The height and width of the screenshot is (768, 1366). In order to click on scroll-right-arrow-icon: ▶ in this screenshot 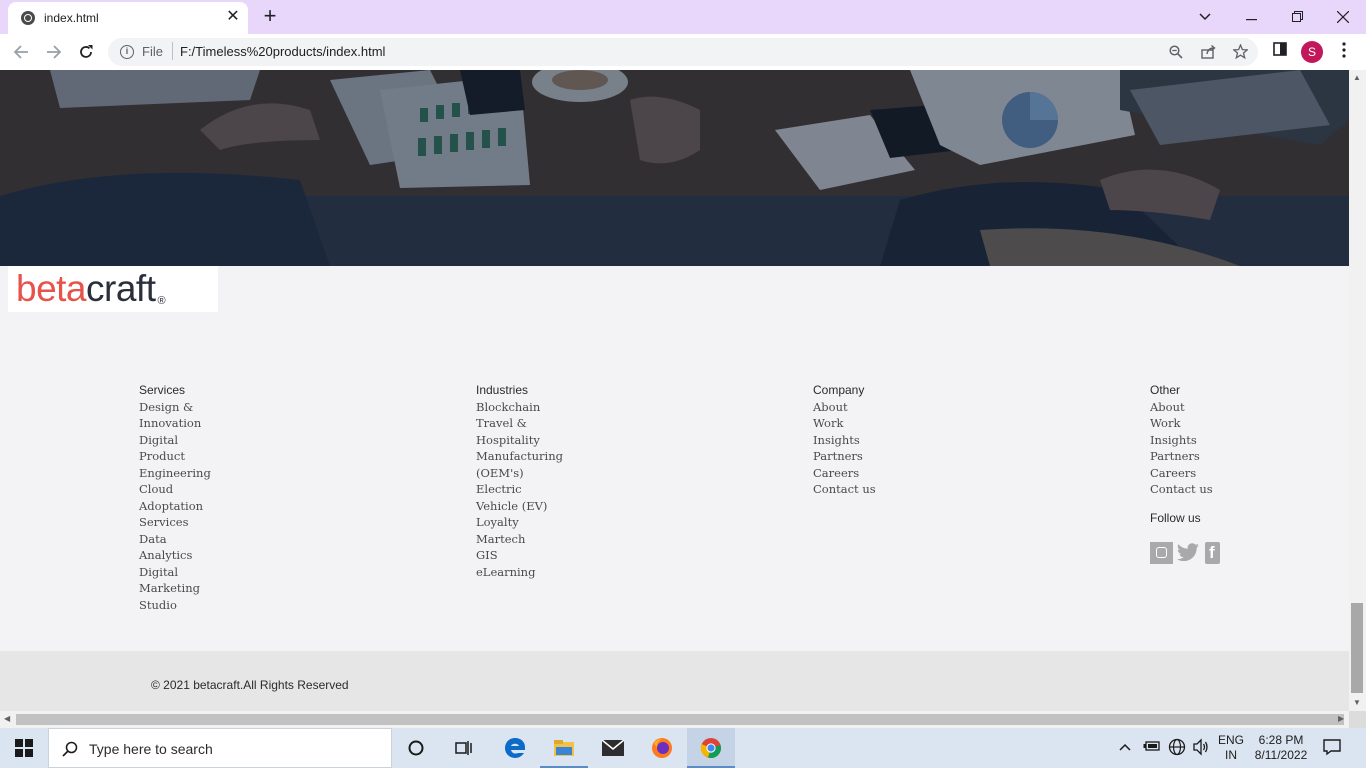, I will do `click(1341, 718)`.